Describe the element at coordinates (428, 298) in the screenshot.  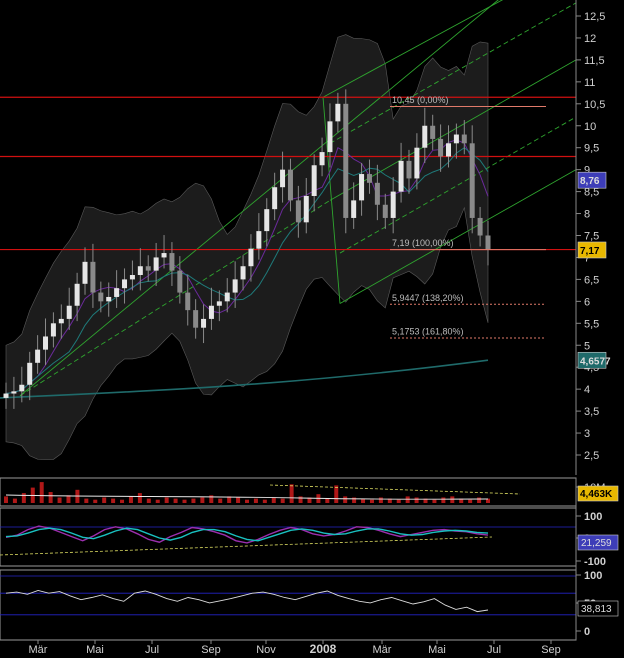
I see `fib-level-label: 5,9447 (138,20%)` at that location.